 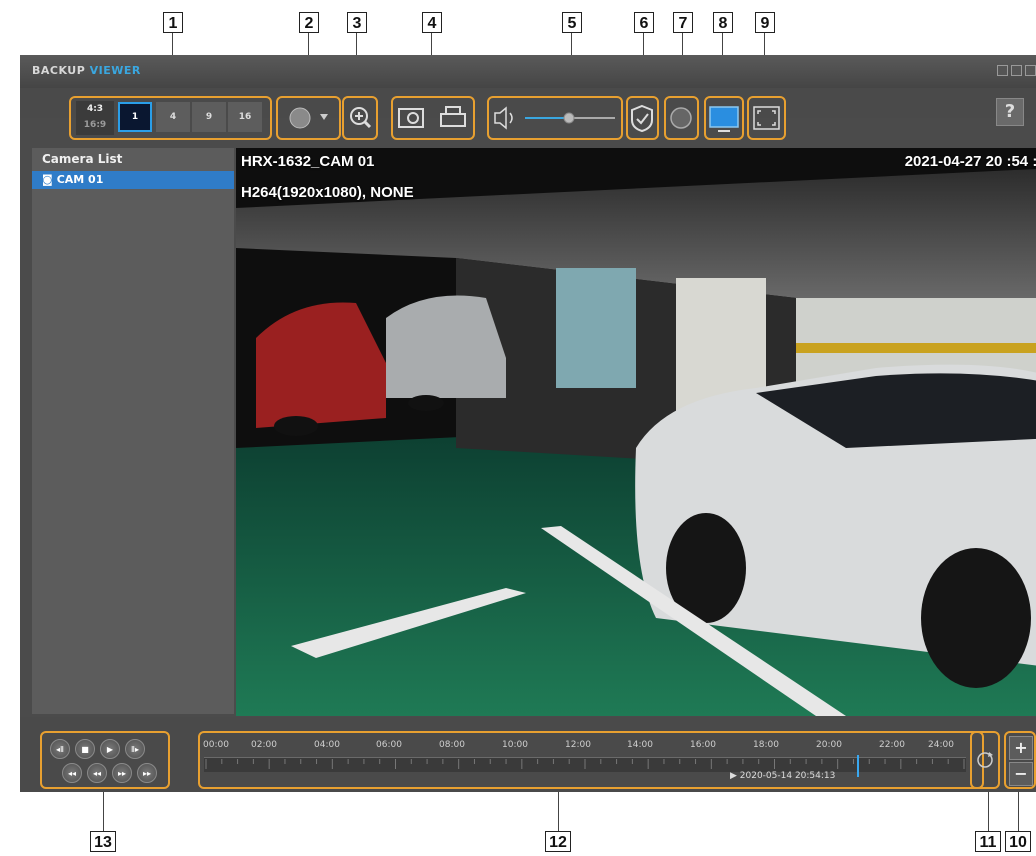 I want to click on timeline-tick-label: 10:00, so click(x=515, y=745).